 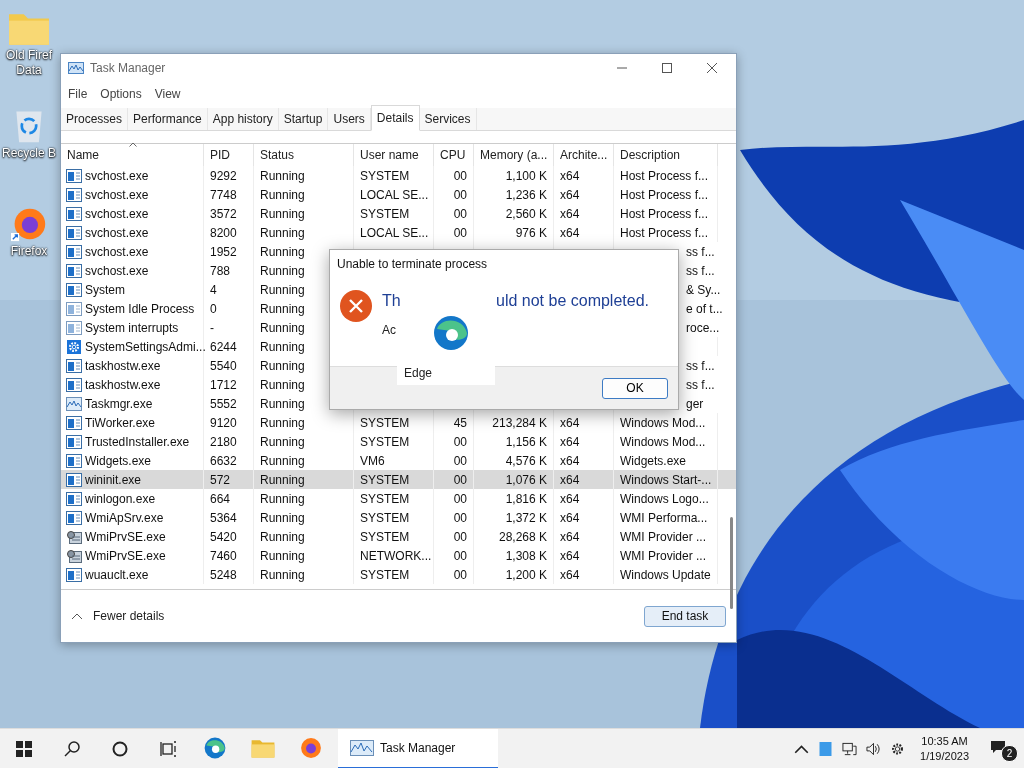 I want to click on clock: 10:35 AM 1/19/2023, so click(x=944, y=748).